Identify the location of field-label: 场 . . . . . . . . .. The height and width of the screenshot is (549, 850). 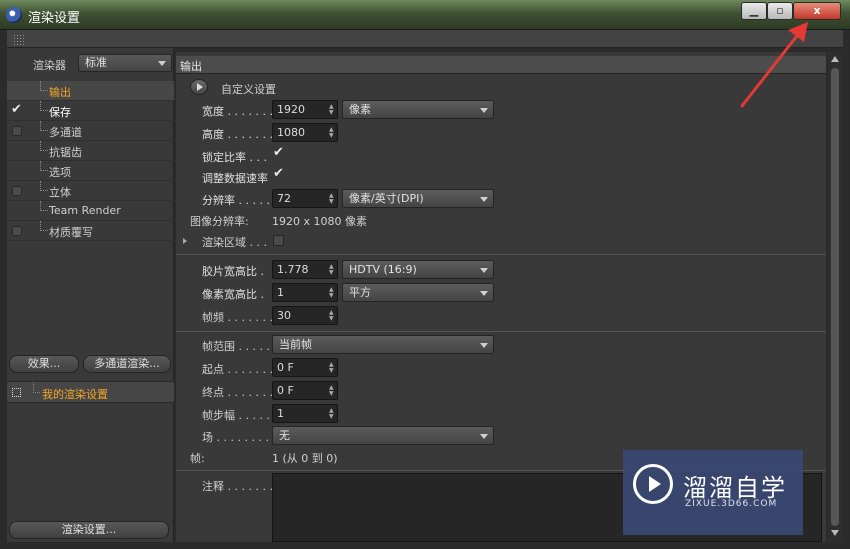
(239, 437).